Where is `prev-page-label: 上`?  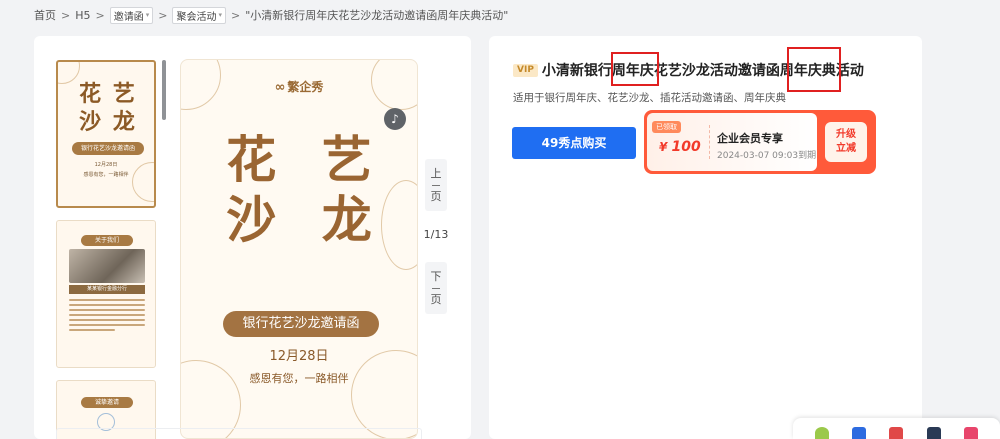 prev-page-label: 上 is located at coordinates (436, 173).